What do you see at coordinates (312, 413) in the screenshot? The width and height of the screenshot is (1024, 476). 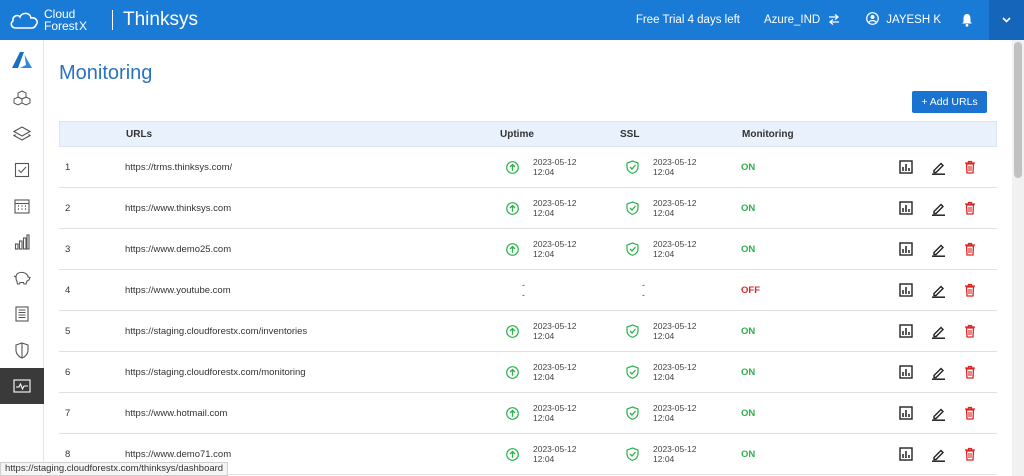 I see `row-url: https://www.hotmail.com` at bounding box center [312, 413].